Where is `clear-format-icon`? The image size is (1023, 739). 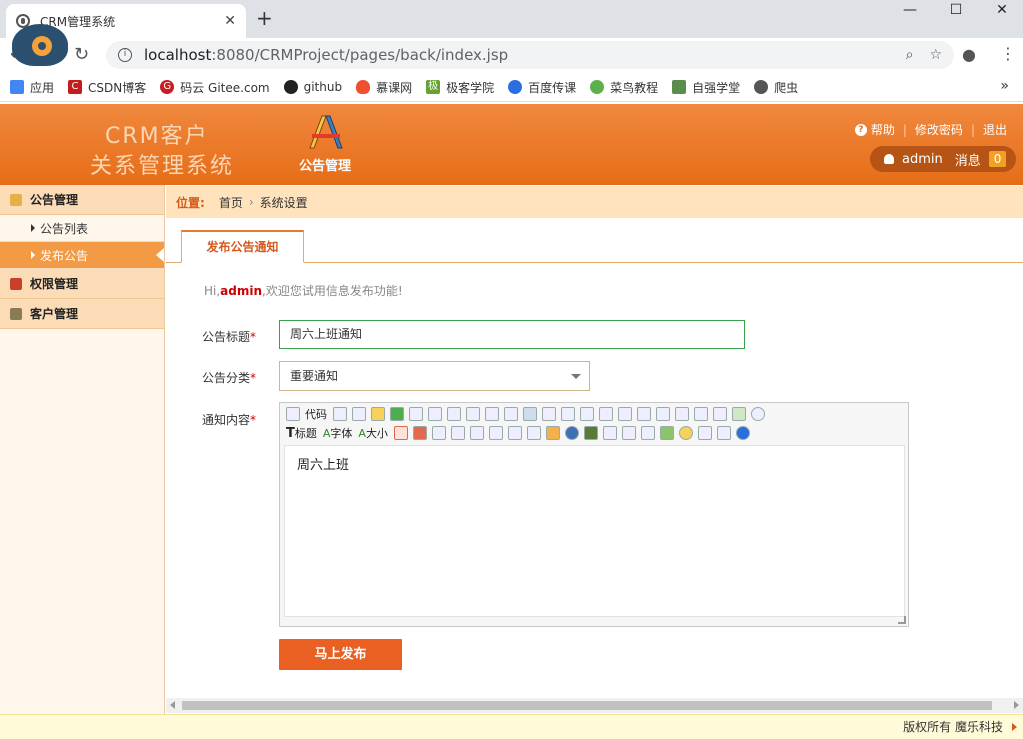
clear-format-icon is located at coordinates (720, 414).